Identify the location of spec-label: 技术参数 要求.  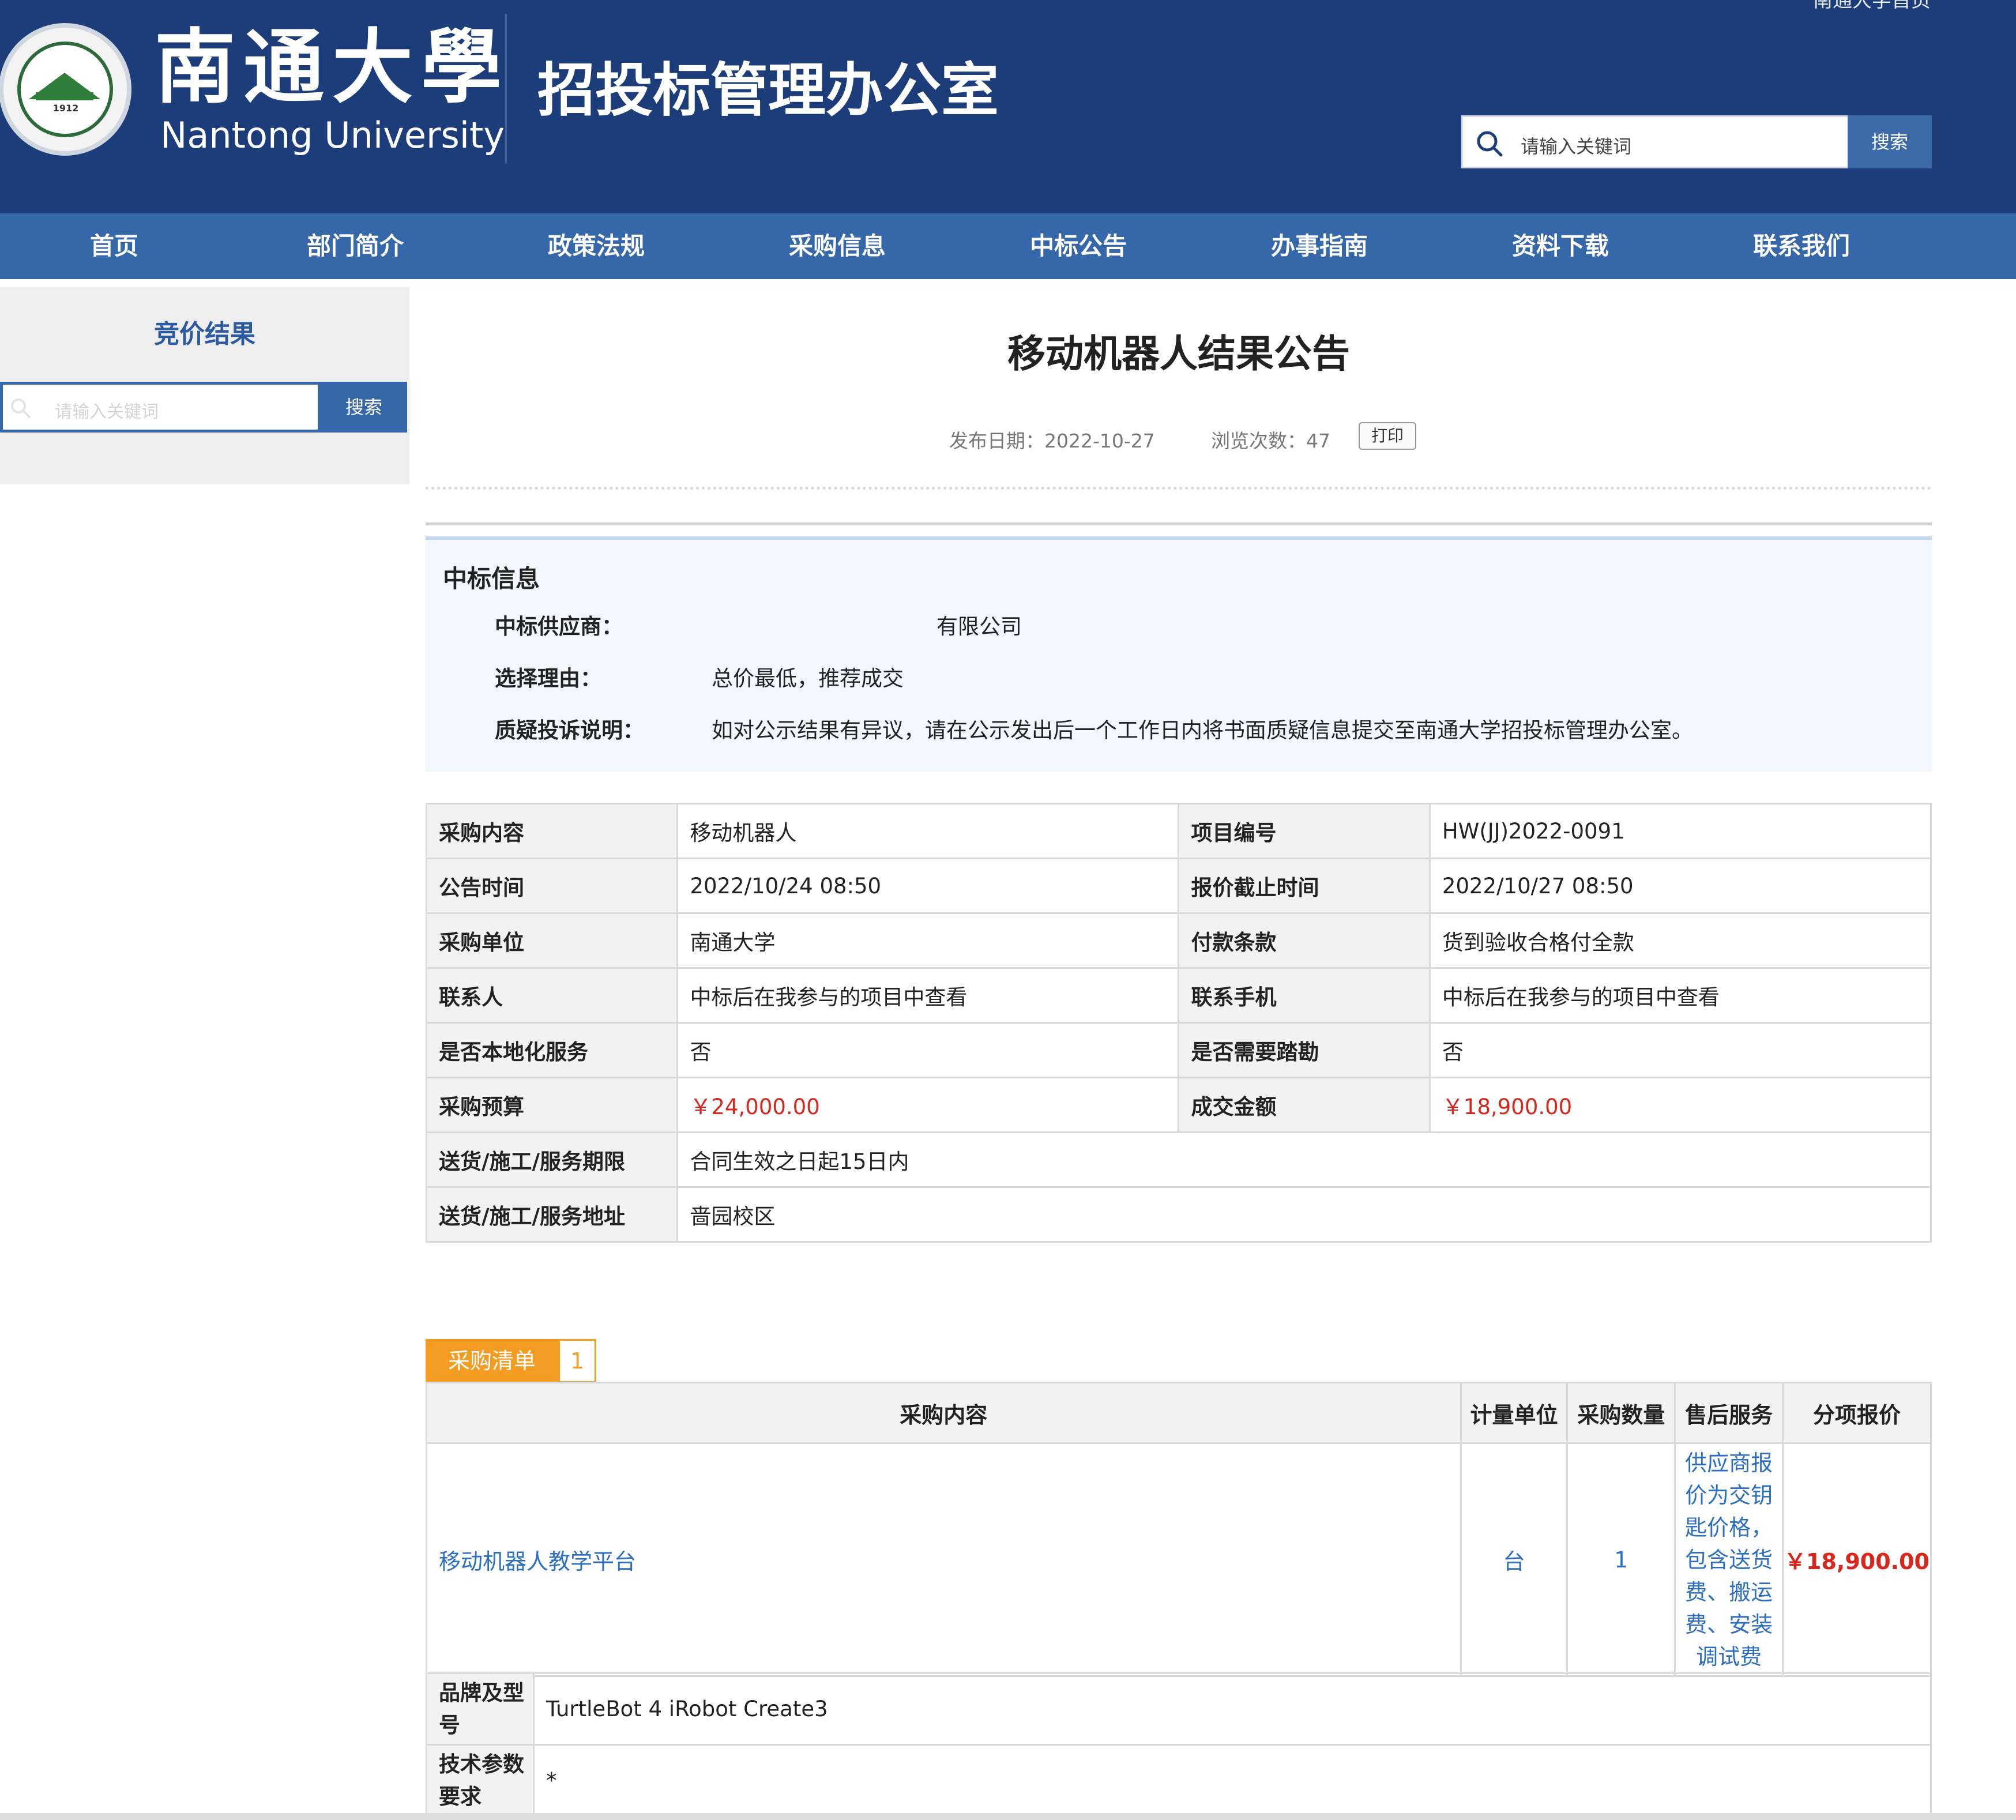
(481, 1780).